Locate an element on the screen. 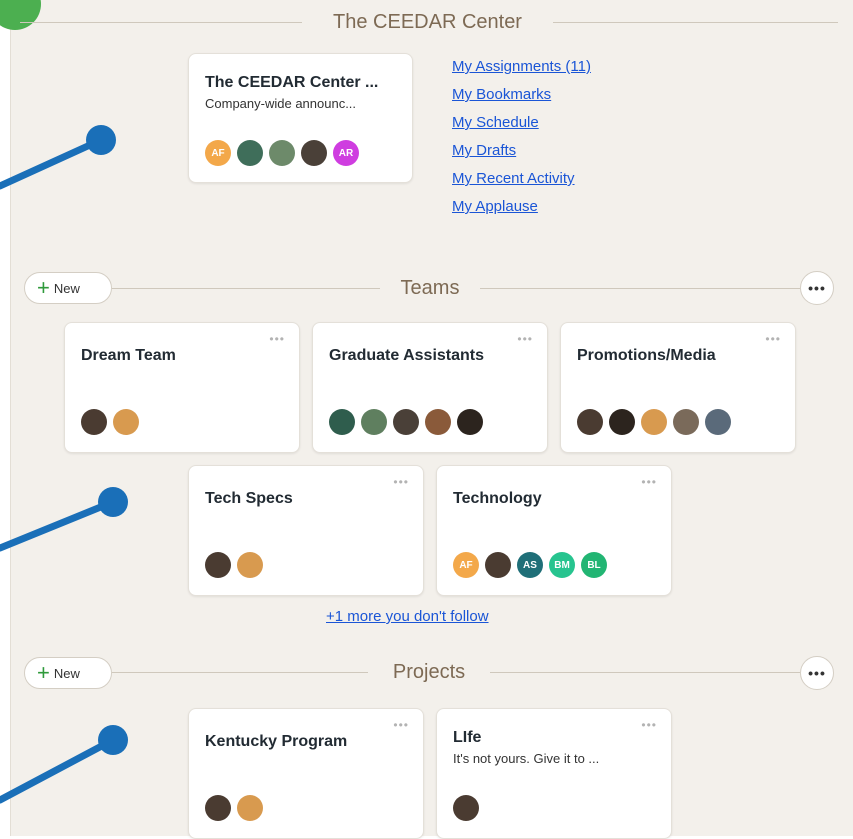  new-project-label: New is located at coordinates (66, 673).